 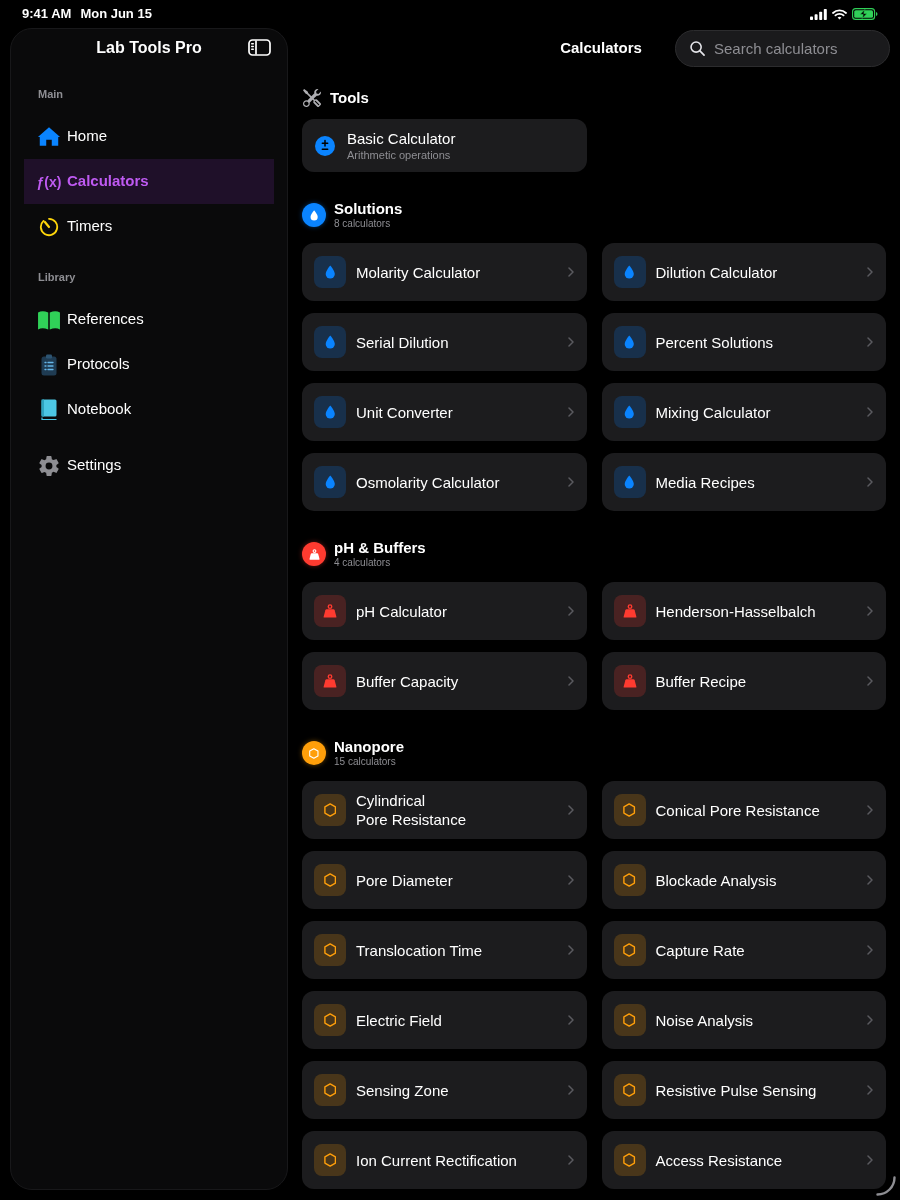 I want to click on wifi-icon, so click(x=839, y=14).